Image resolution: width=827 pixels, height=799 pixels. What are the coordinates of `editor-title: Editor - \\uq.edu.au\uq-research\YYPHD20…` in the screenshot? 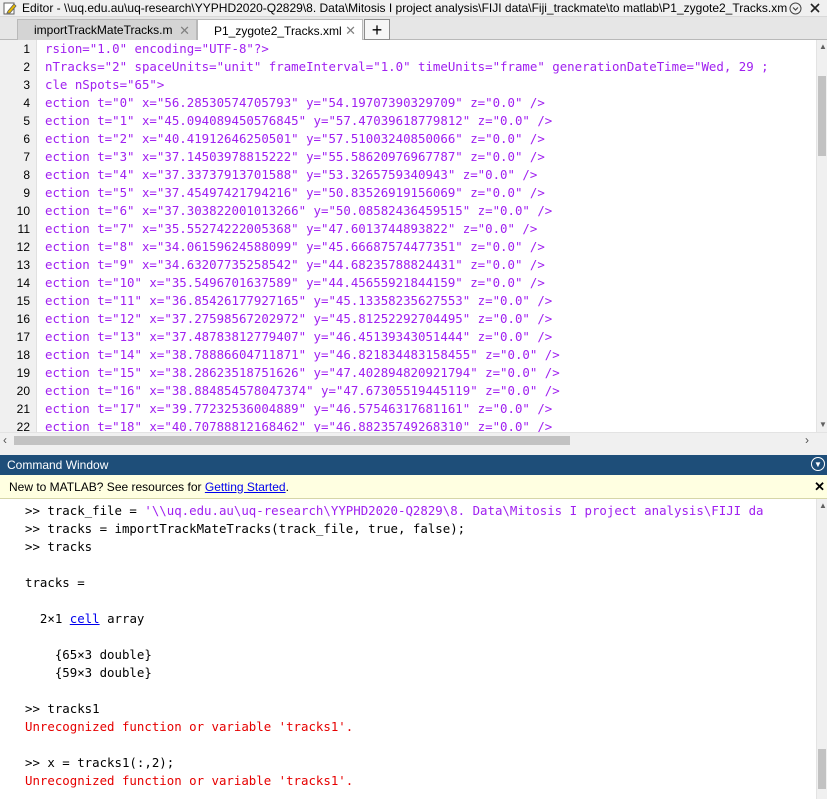 It's located at (404, 8).